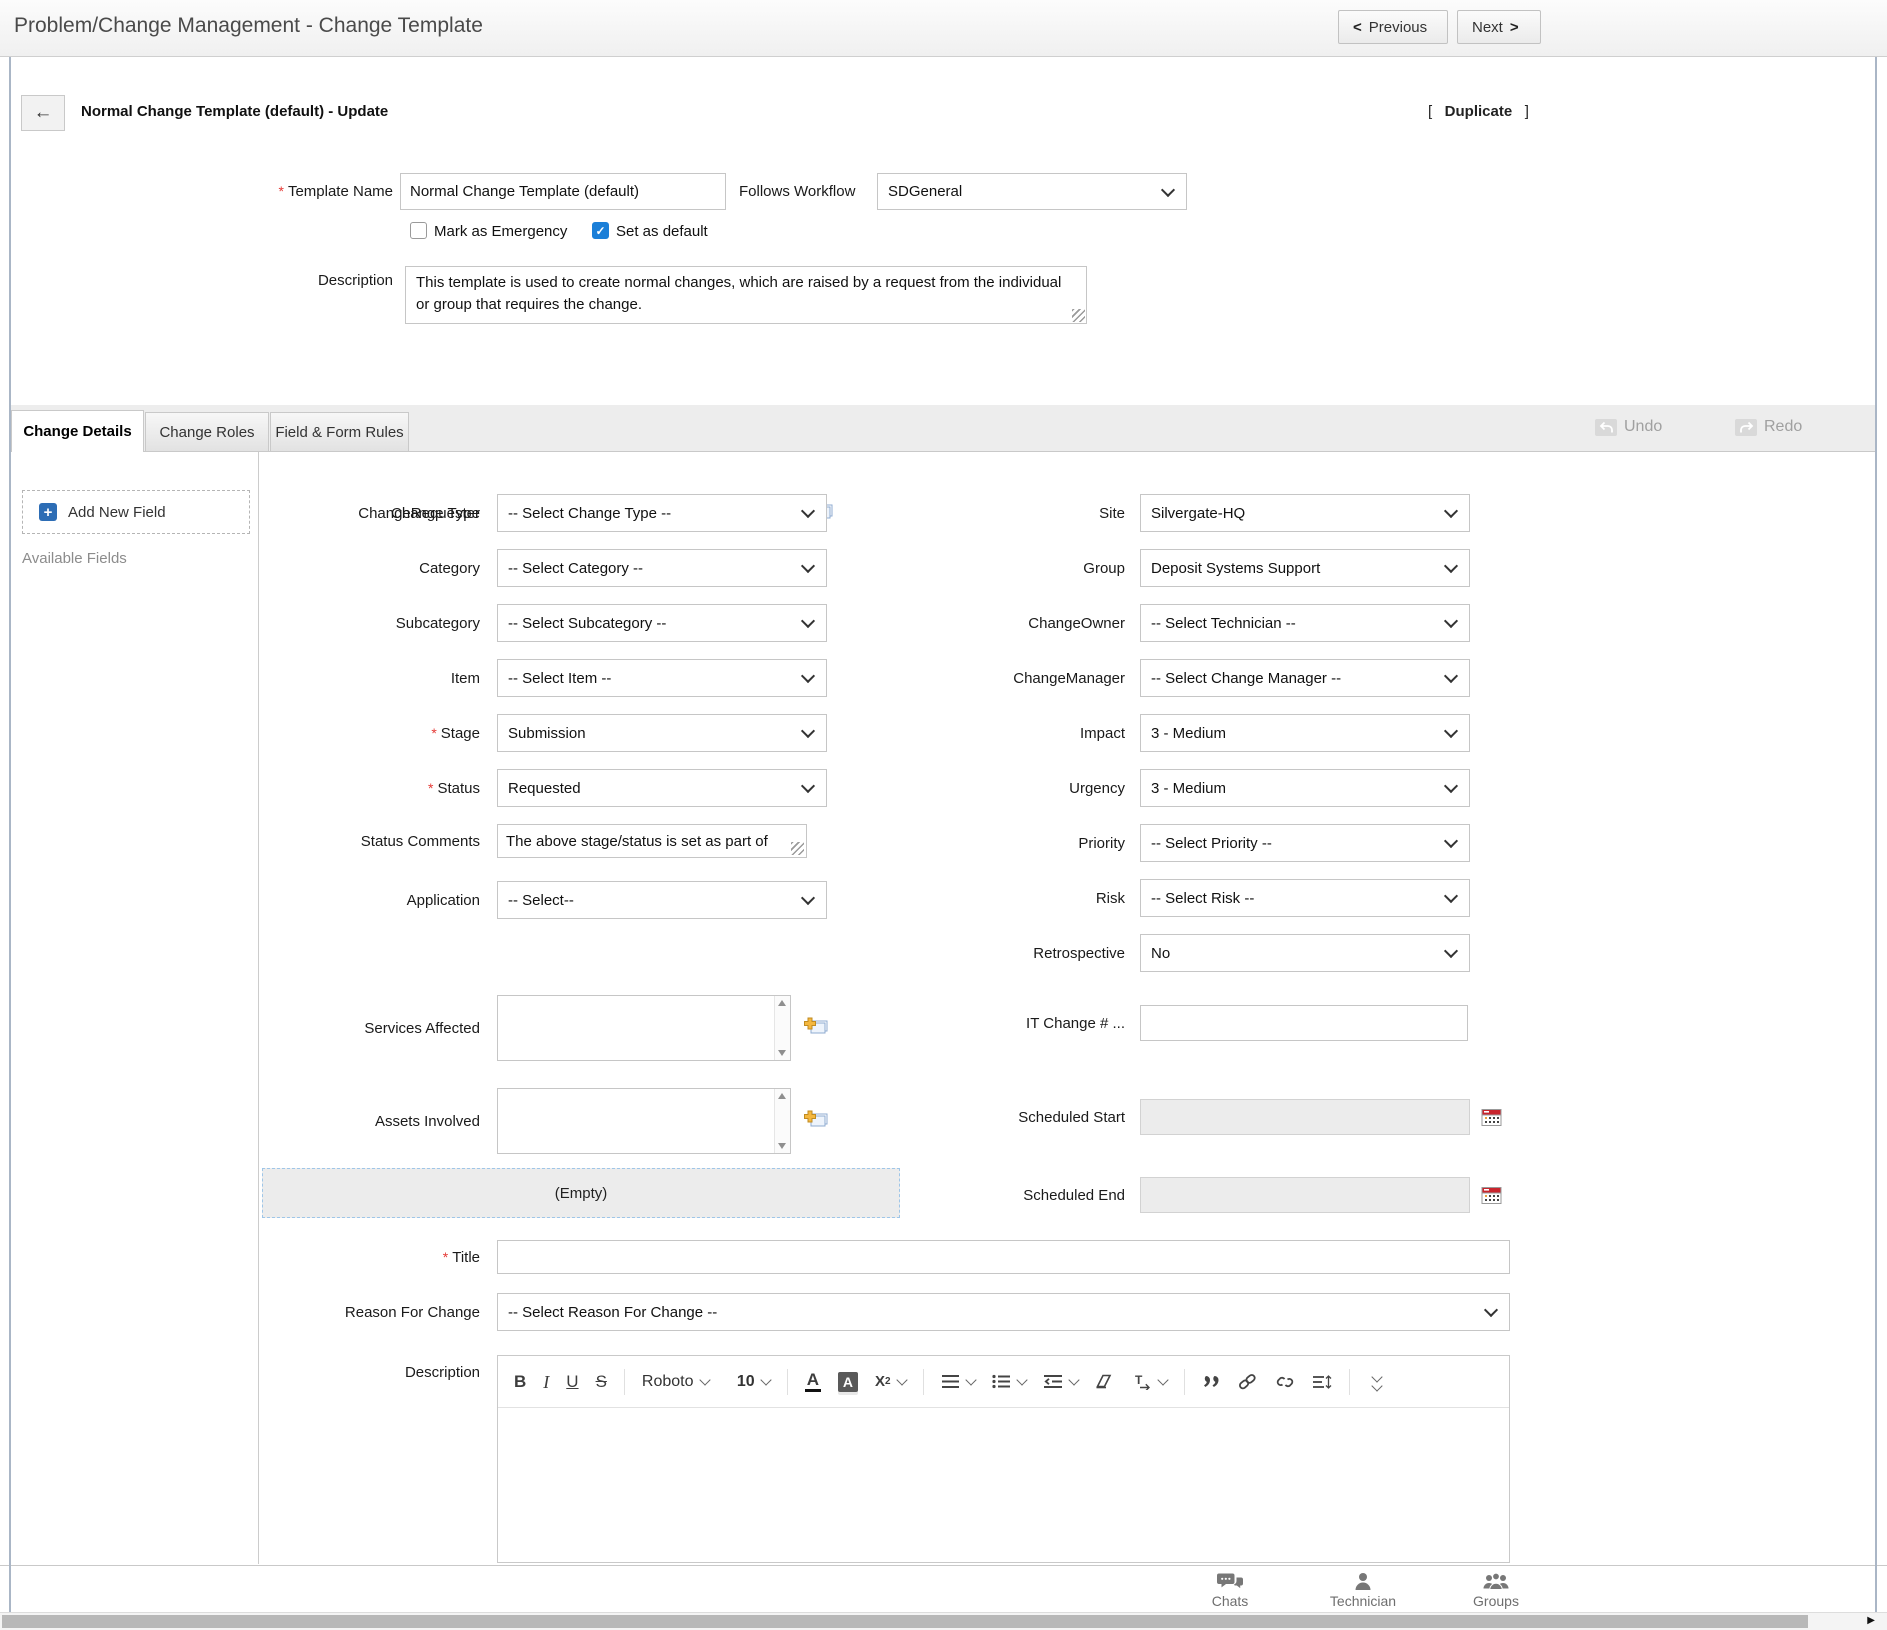  What do you see at coordinates (1305, 898) in the screenshot?
I see `risk-select: -- Select Risk --` at bounding box center [1305, 898].